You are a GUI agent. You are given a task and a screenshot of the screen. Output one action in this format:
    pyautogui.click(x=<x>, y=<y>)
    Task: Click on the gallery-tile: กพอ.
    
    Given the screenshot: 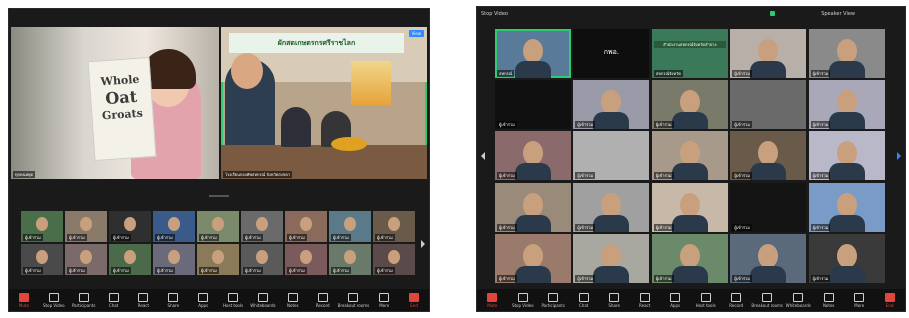 What is the action you would take?
    pyautogui.click(x=611, y=53)
    